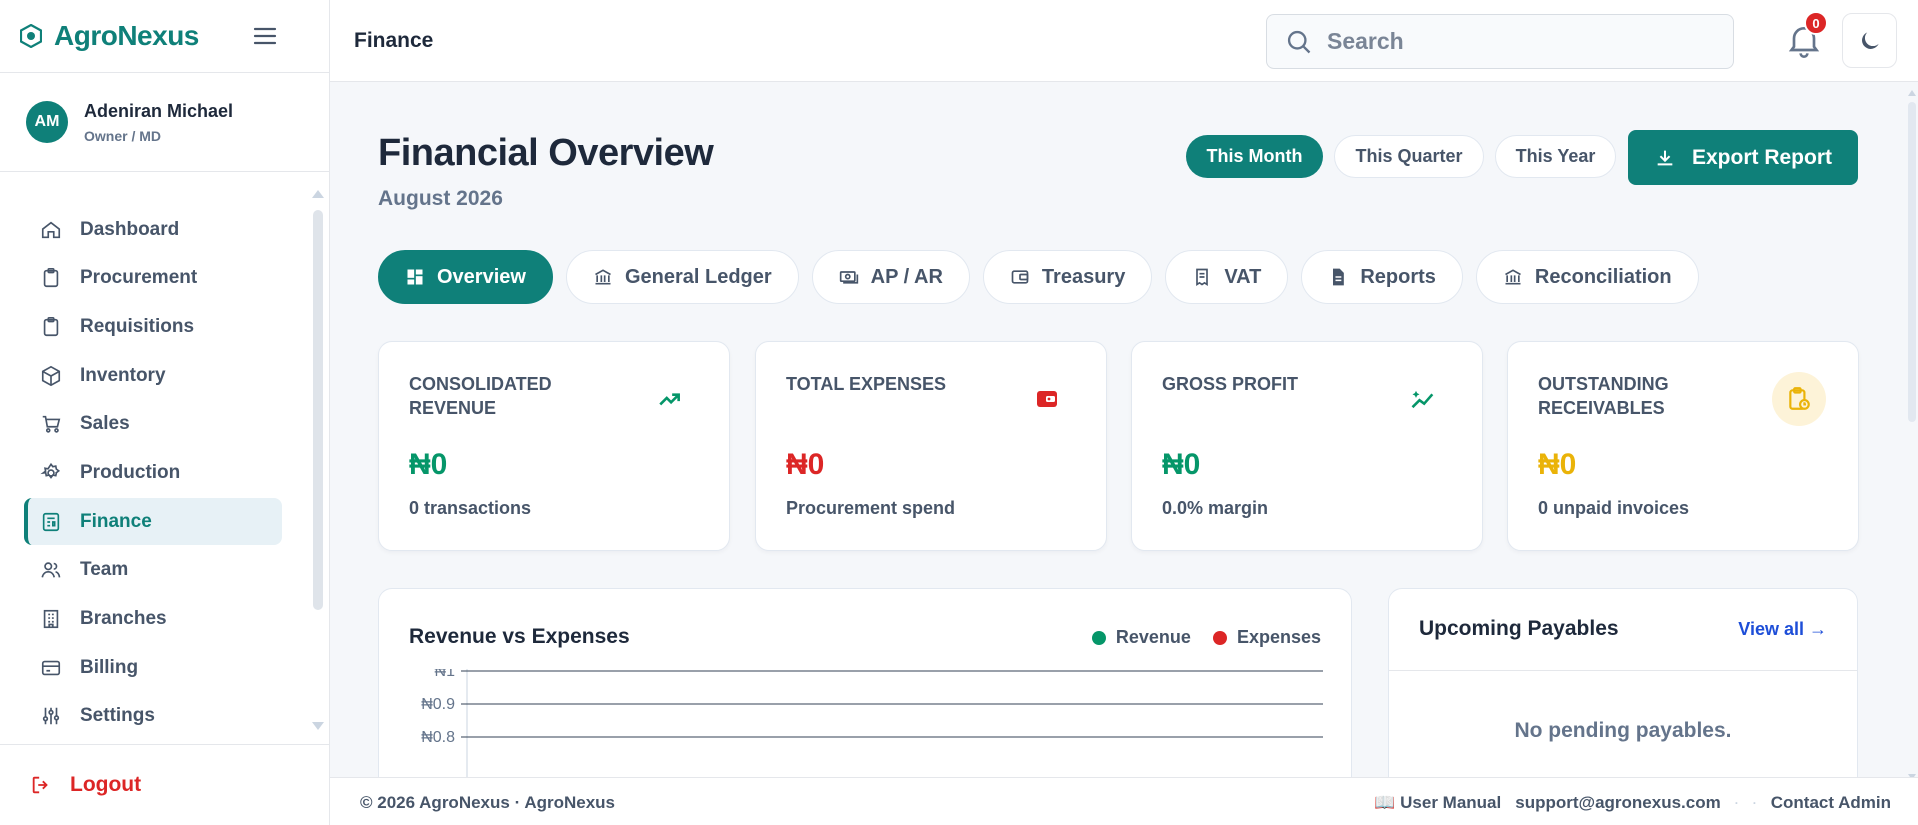  What do you see at coordinates (1339, 277) in the screenshot?
I see `document-icon` at bounding box center [1339, 277].